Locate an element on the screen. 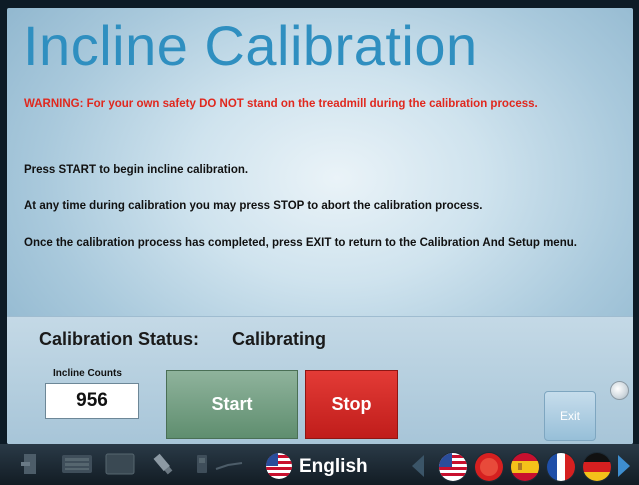 Image resolution: width=639 pixels, height=485 pixels. language-label: English is located at coordinates (333, 467).